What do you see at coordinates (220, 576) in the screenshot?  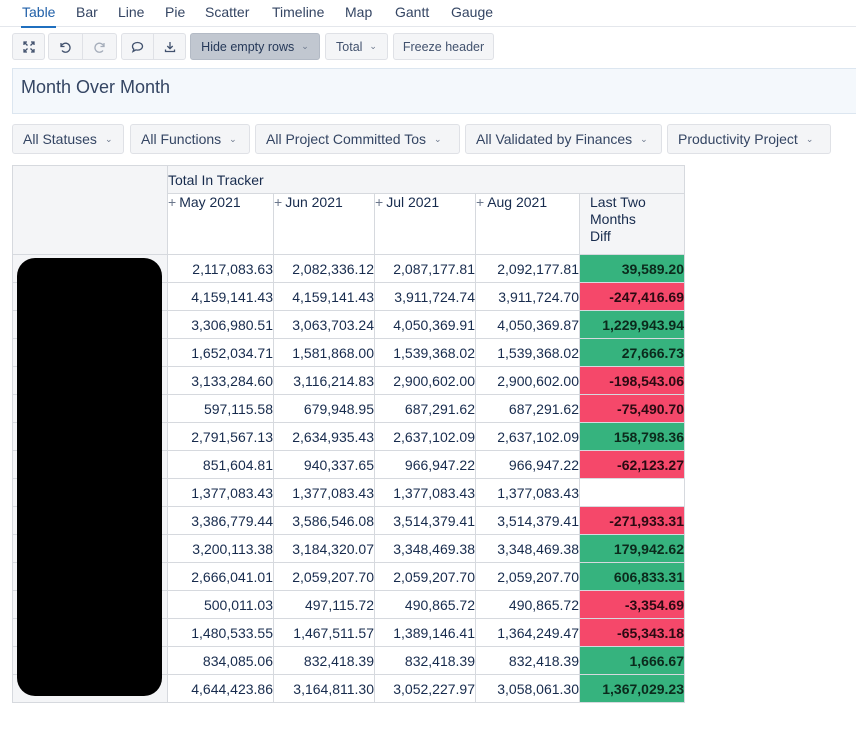 I see `table-cell: 2,666,041.01` at bounding box center [220, 576].